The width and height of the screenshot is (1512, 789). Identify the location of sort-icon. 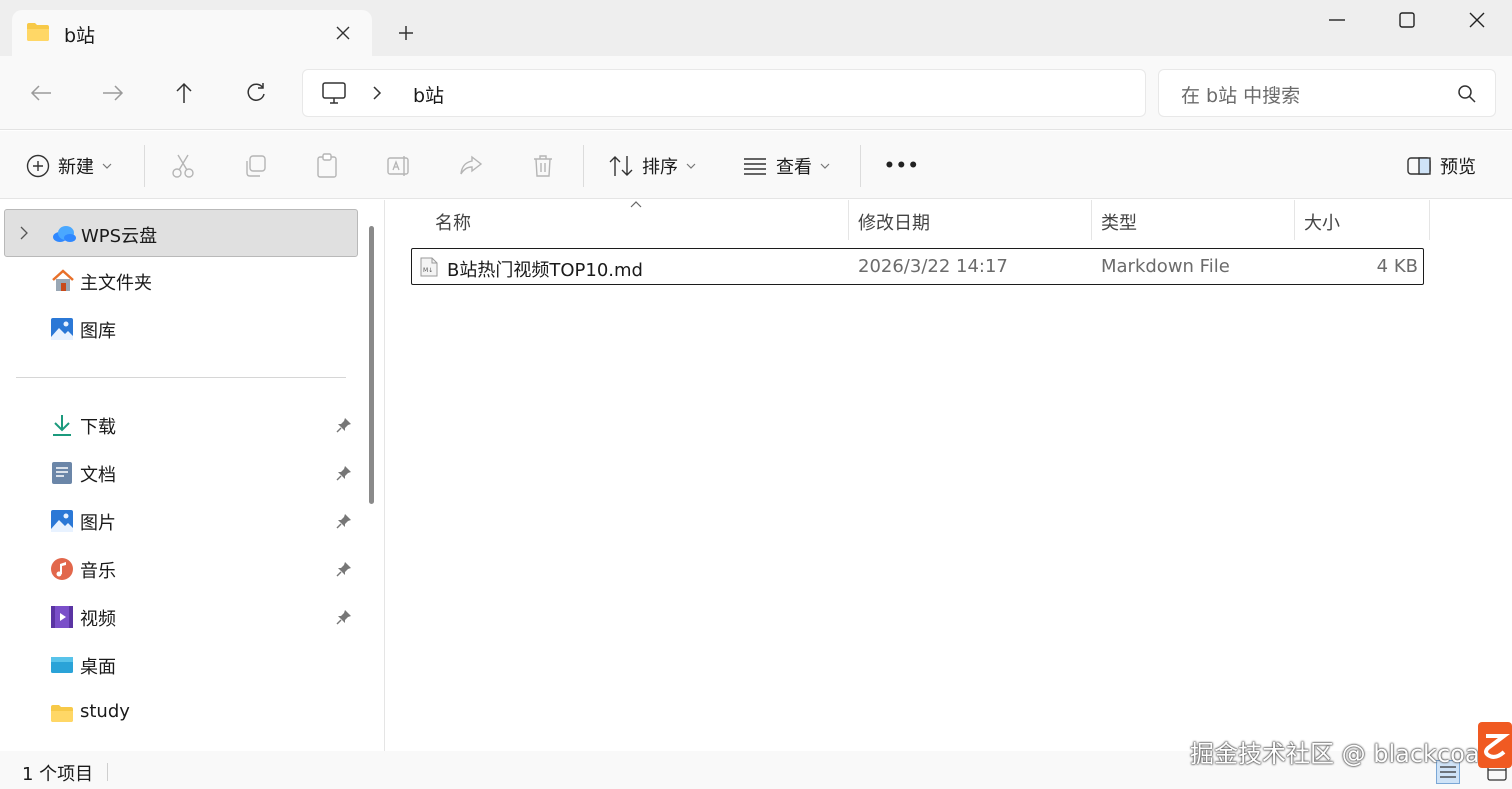
(621, 166).